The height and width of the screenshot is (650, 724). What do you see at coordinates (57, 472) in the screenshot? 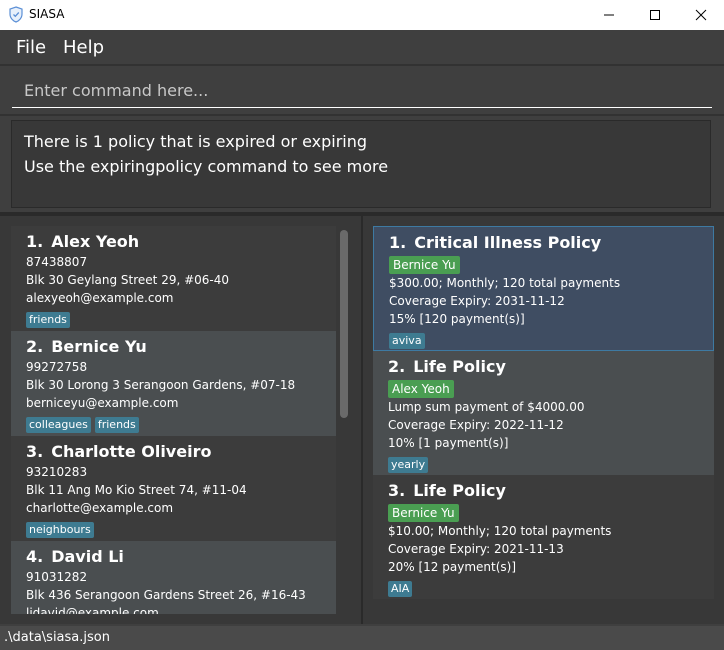
I see `person-phone: 93210283` at bounding box center [57, 472].